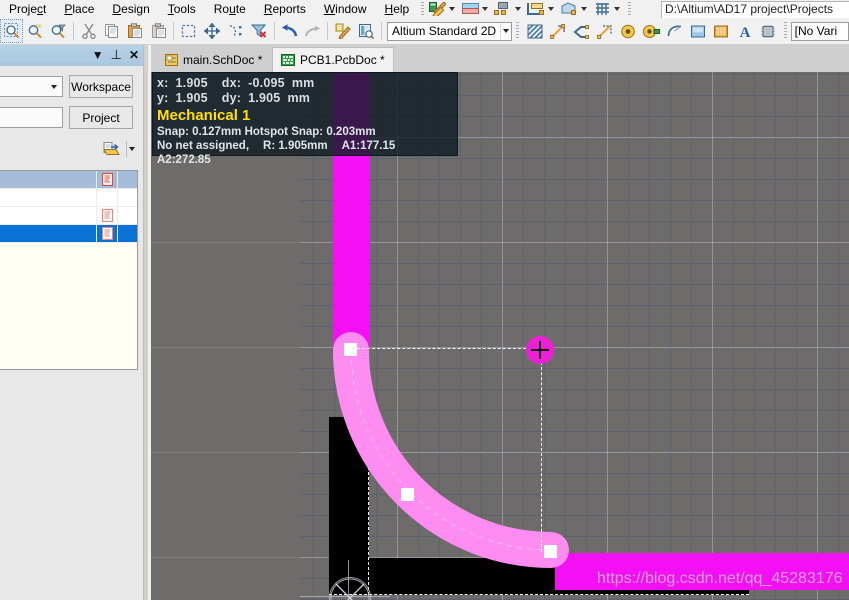  What do you see at coordinates (54, 86) in the screenshot?
I see `workspace-dropdown-caret` at bounding box center [54, 86].